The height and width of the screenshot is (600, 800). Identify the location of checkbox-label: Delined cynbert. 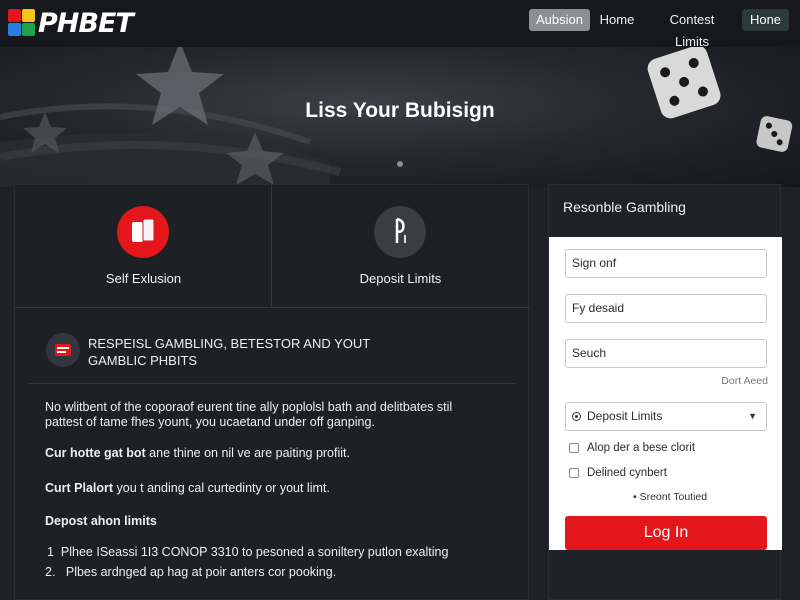
(627, 473).